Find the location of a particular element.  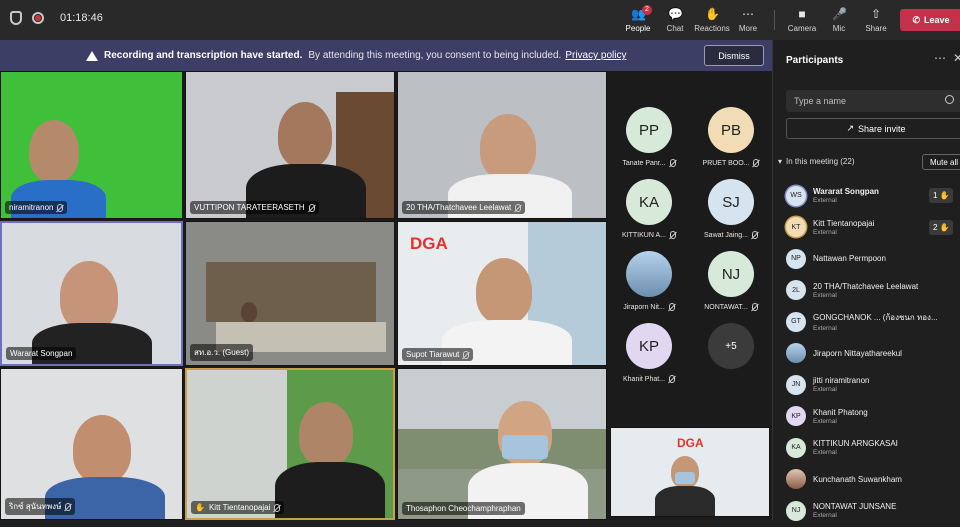

tile-caption: 20 THA/Thatchavee Leelawat is located at coordinates (464, 207).